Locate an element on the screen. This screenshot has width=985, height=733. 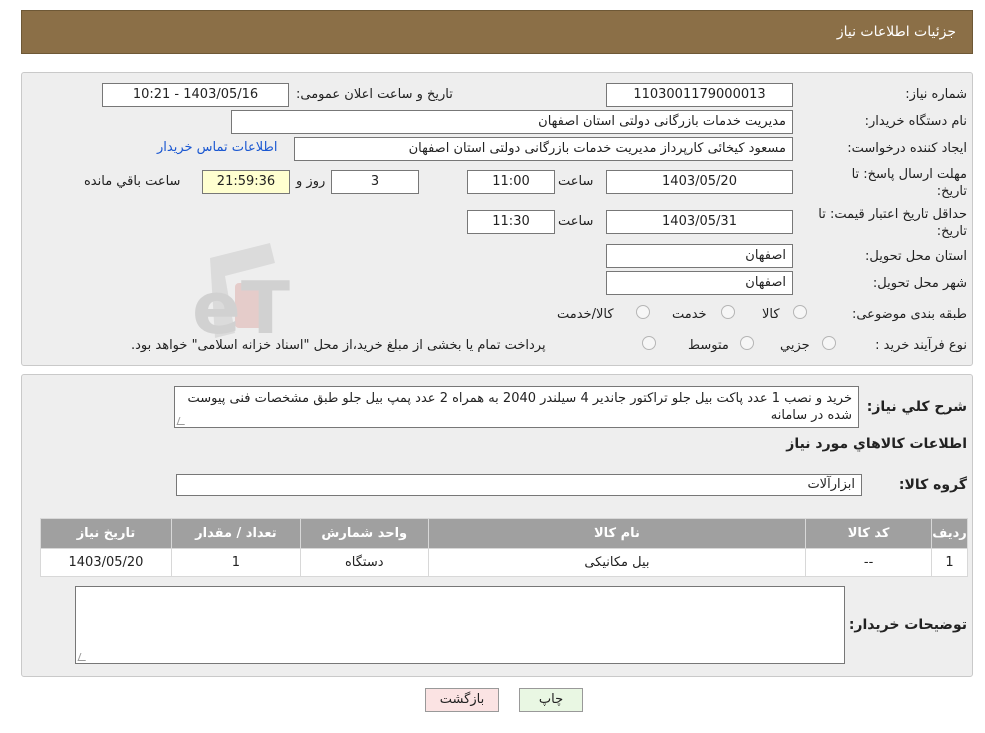
buyer-org-label: نام دستگاه خریدار: is located at coordinates (915, 121).